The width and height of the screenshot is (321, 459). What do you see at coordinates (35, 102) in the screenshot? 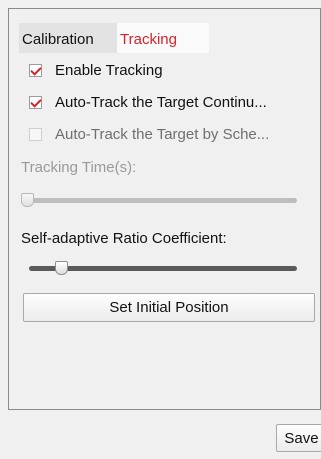
I see `auto-track-continuous-checkbox` at bounding box center [35, 102].